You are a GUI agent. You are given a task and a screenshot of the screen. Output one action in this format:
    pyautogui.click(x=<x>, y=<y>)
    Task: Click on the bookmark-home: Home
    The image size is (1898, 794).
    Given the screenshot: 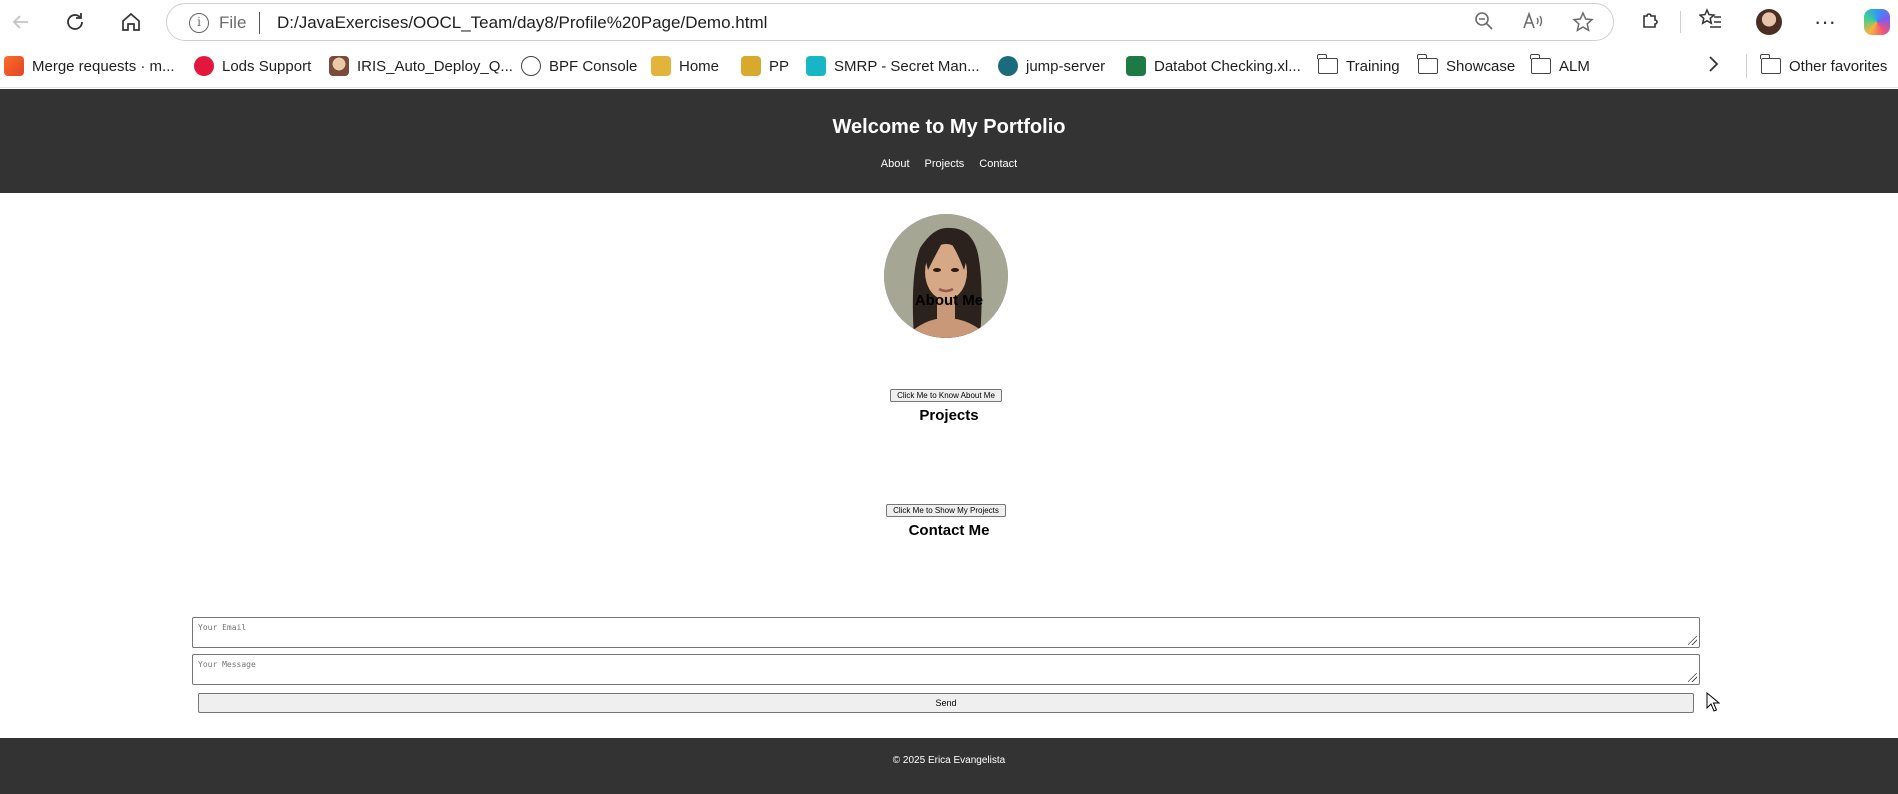 What is the action you would take?
    pyautogui.click(x=685, y=66)
    